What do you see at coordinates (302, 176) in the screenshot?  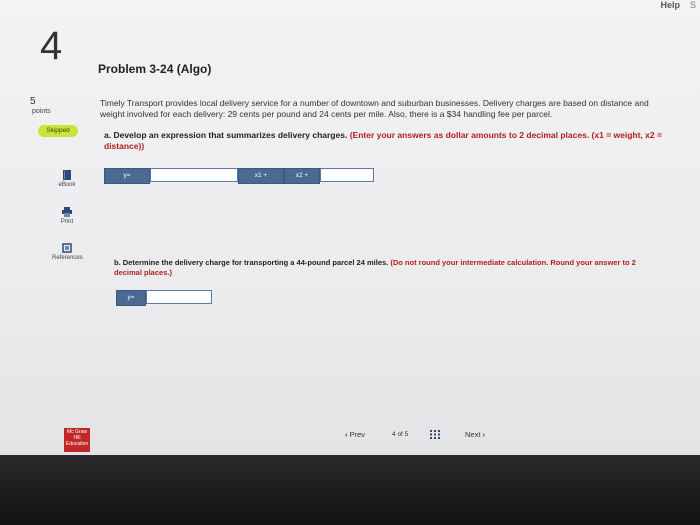 I see `x2-label: x2 +` at bounding box center [302, 176].